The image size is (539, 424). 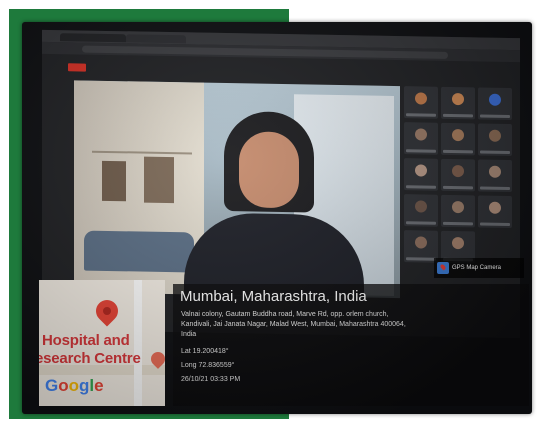 What do you see at coordinates (189, 334) in the screenshot?
I see `address-line: India` at bounding box center [189, 334].